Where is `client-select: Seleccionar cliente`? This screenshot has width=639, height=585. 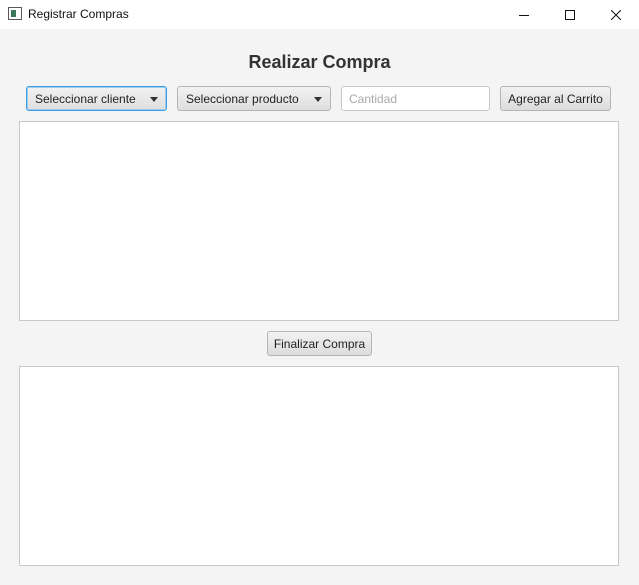 client-select: Seleccionar cliente is located at coordinates (96, 98).